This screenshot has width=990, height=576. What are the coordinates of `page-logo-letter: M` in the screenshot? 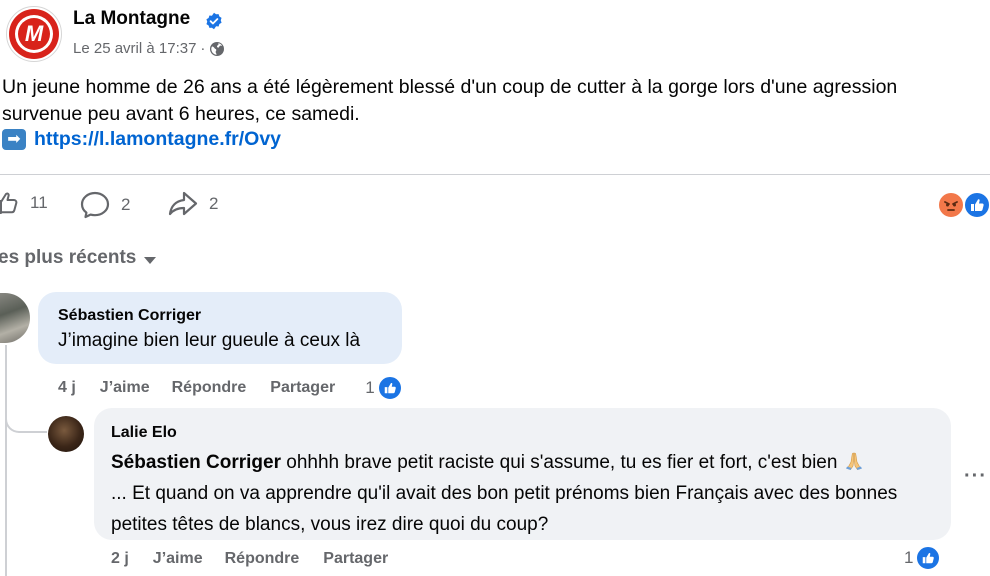 It's located at (34, 34).